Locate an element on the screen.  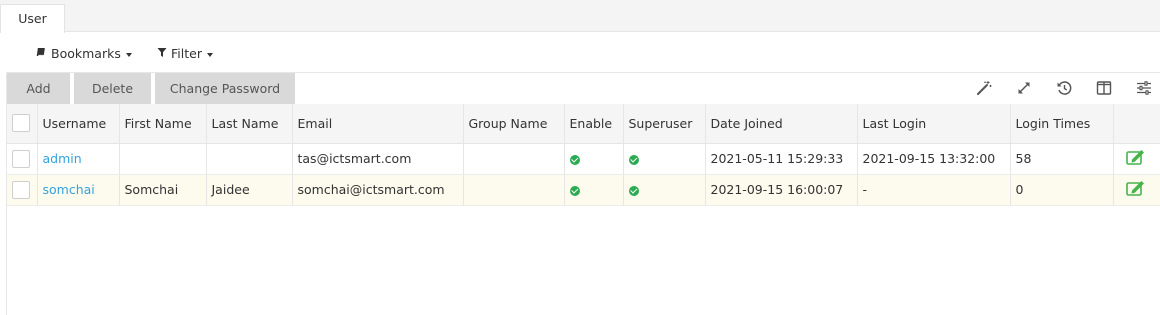
bookmarks-dropdown: Bookmarks is located at coordinates (84, 54).